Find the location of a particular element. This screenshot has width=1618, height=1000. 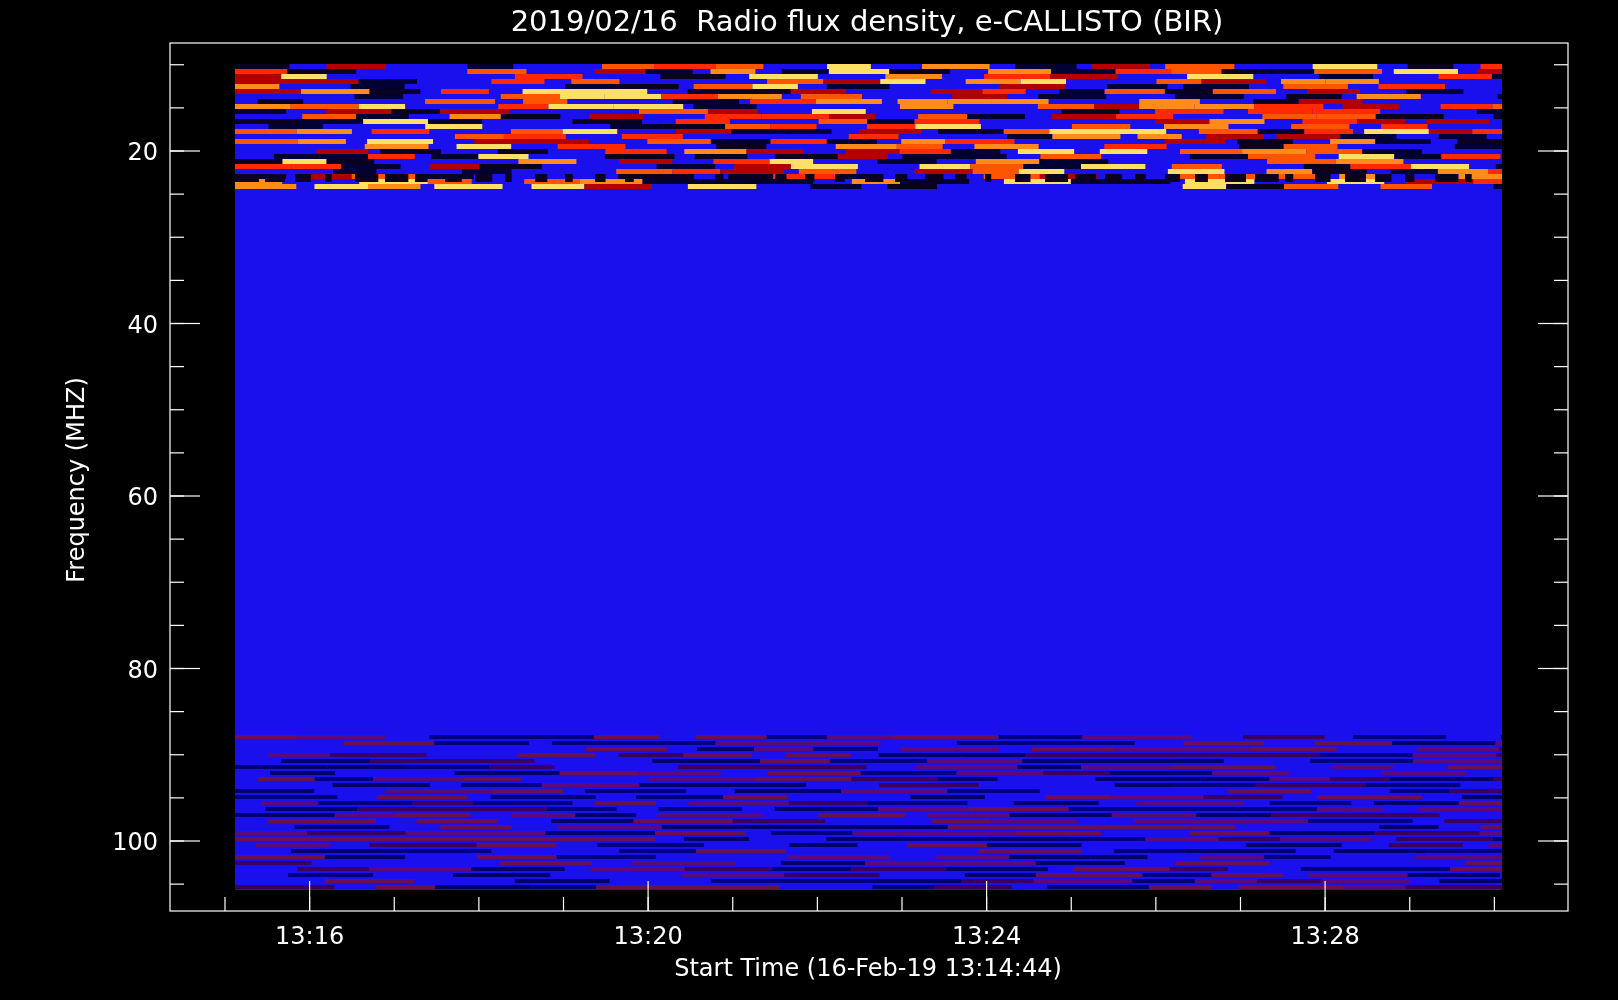

x-tick-label: 13:20 is located at coordinates (648, 936).